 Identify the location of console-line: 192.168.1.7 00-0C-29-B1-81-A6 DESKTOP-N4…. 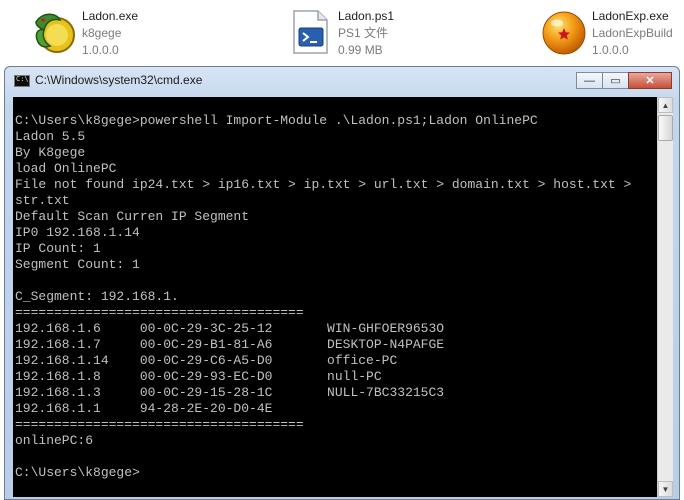
(230, 344).